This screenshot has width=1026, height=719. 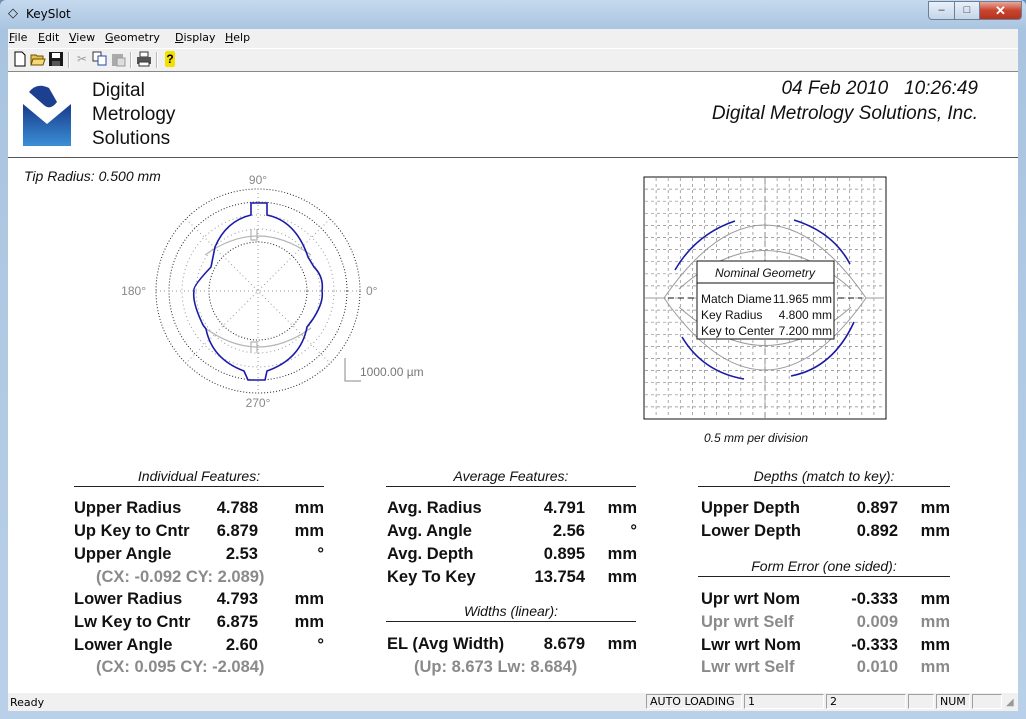 I want to click on depth-label: Upper Depth, so click(x=750, y=508).